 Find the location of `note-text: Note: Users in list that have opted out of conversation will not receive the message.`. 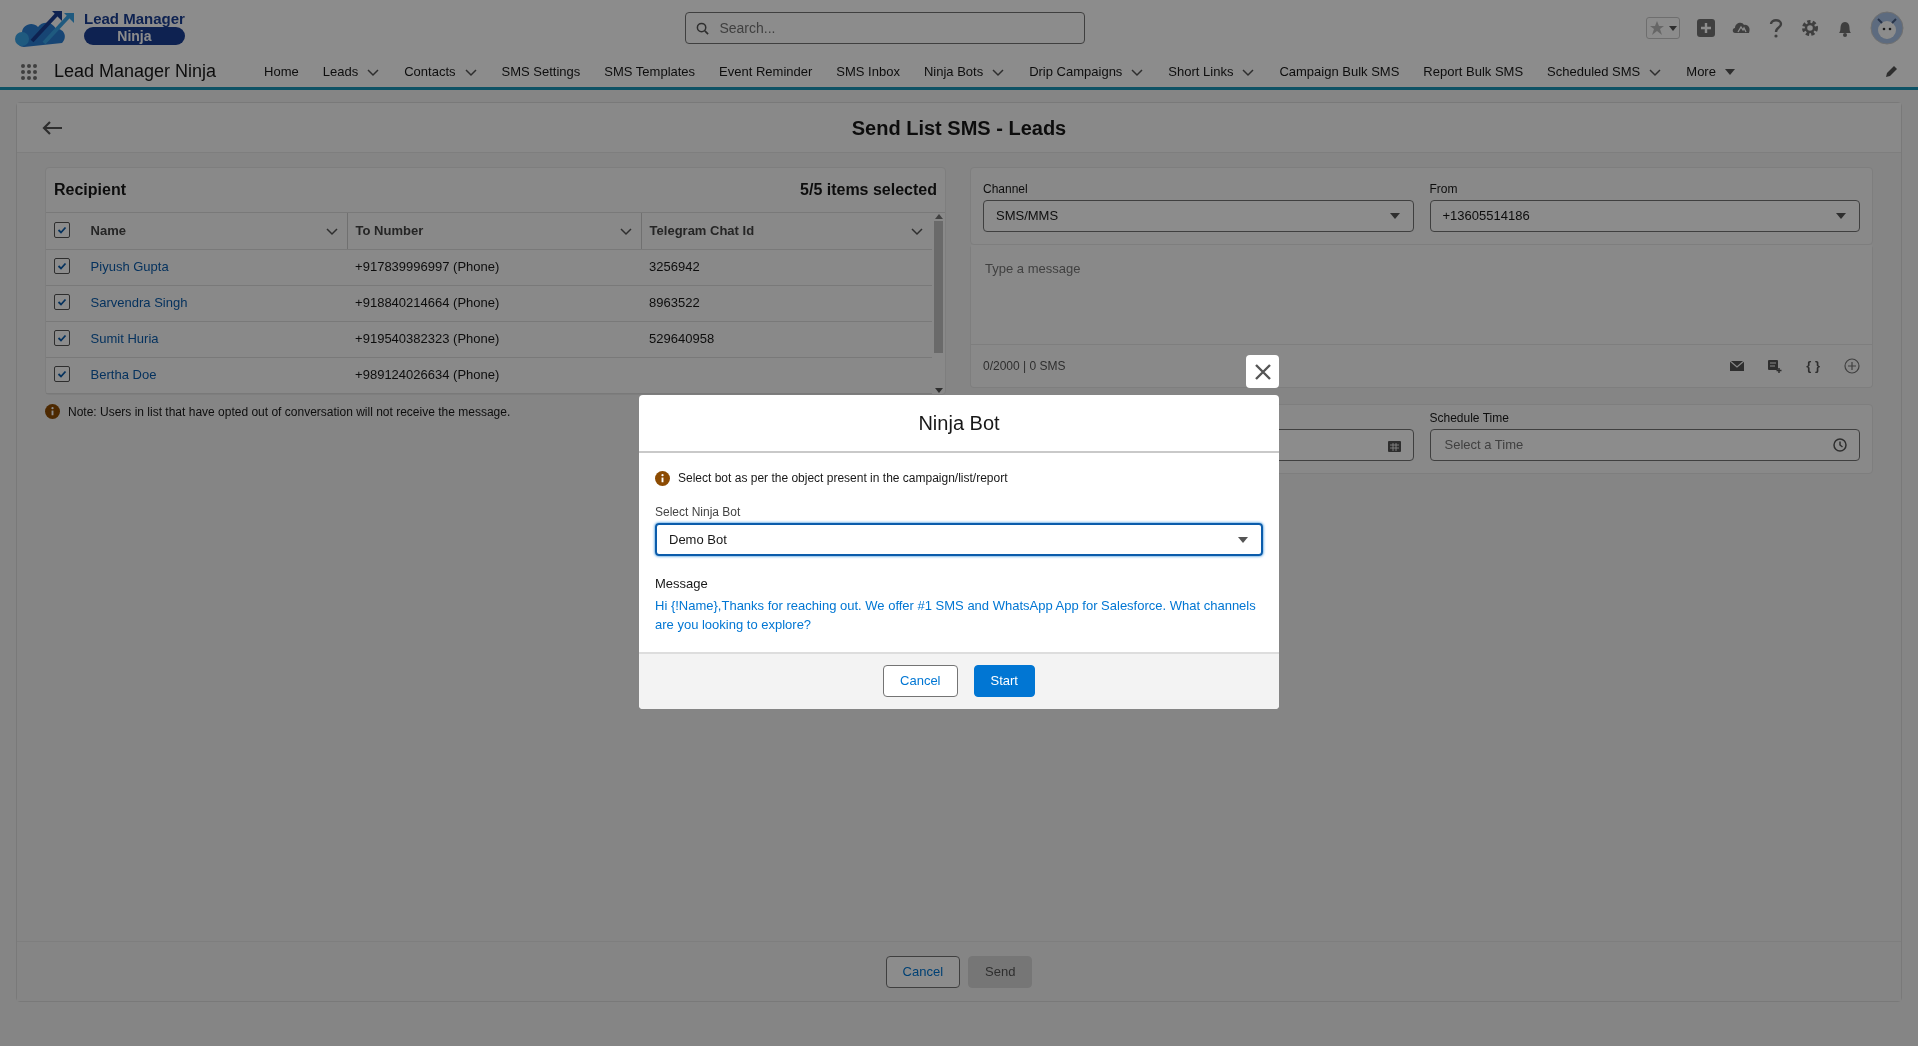

note-text: Note: Users in list that have opted out of conversation will not receive the message. is located at coordinates (289, 412).